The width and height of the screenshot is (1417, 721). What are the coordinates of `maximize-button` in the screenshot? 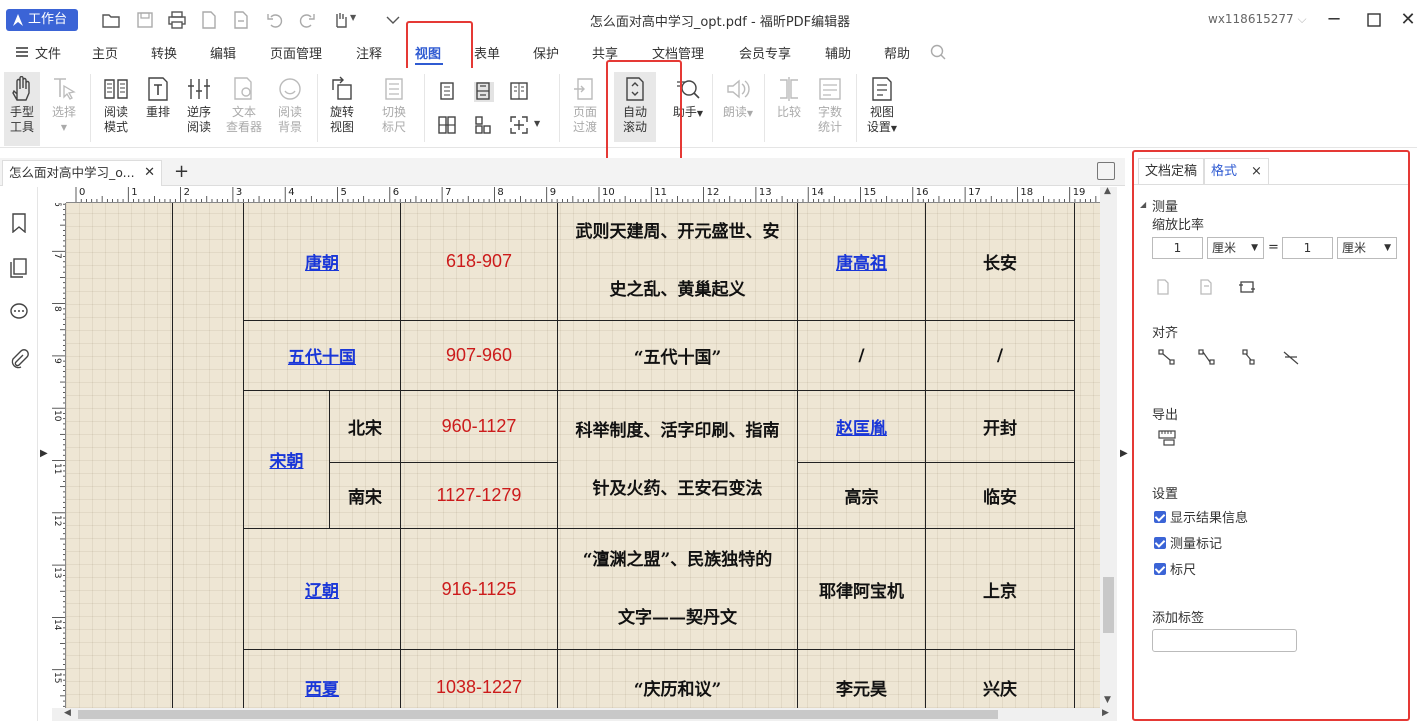 It's located at (1374, 20).